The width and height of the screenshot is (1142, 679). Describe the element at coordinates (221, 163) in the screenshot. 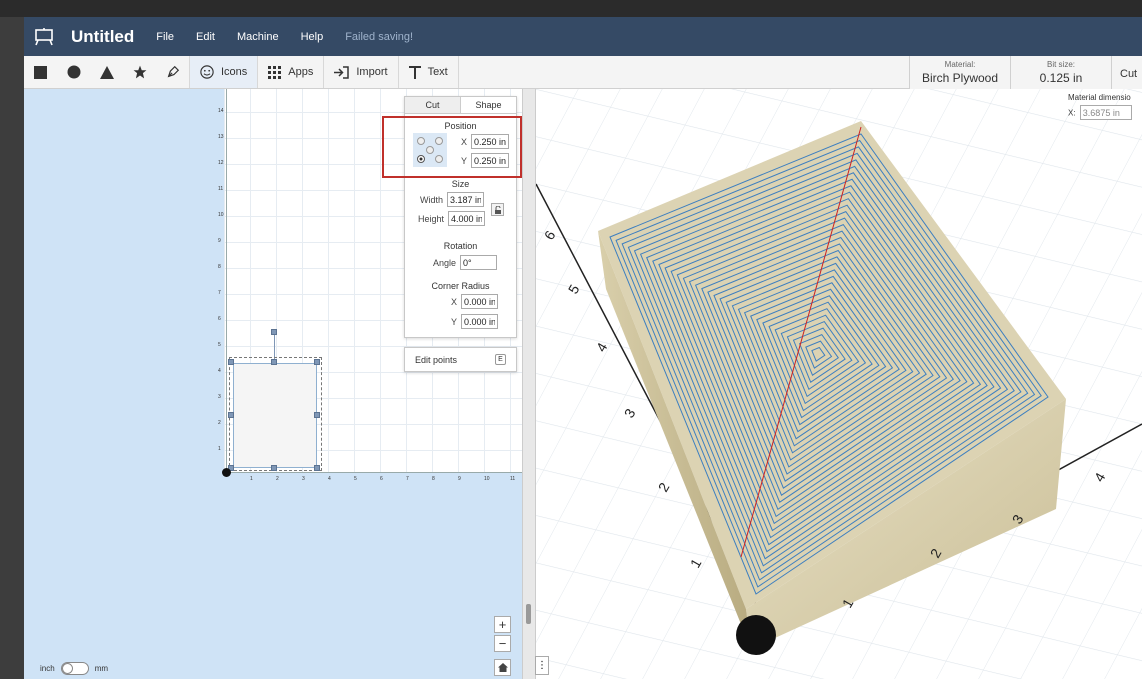

I see `y-tick-label: 12` at that location.